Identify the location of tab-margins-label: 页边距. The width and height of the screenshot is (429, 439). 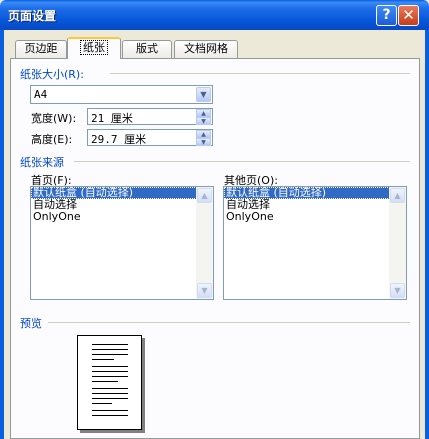
(41, 48).